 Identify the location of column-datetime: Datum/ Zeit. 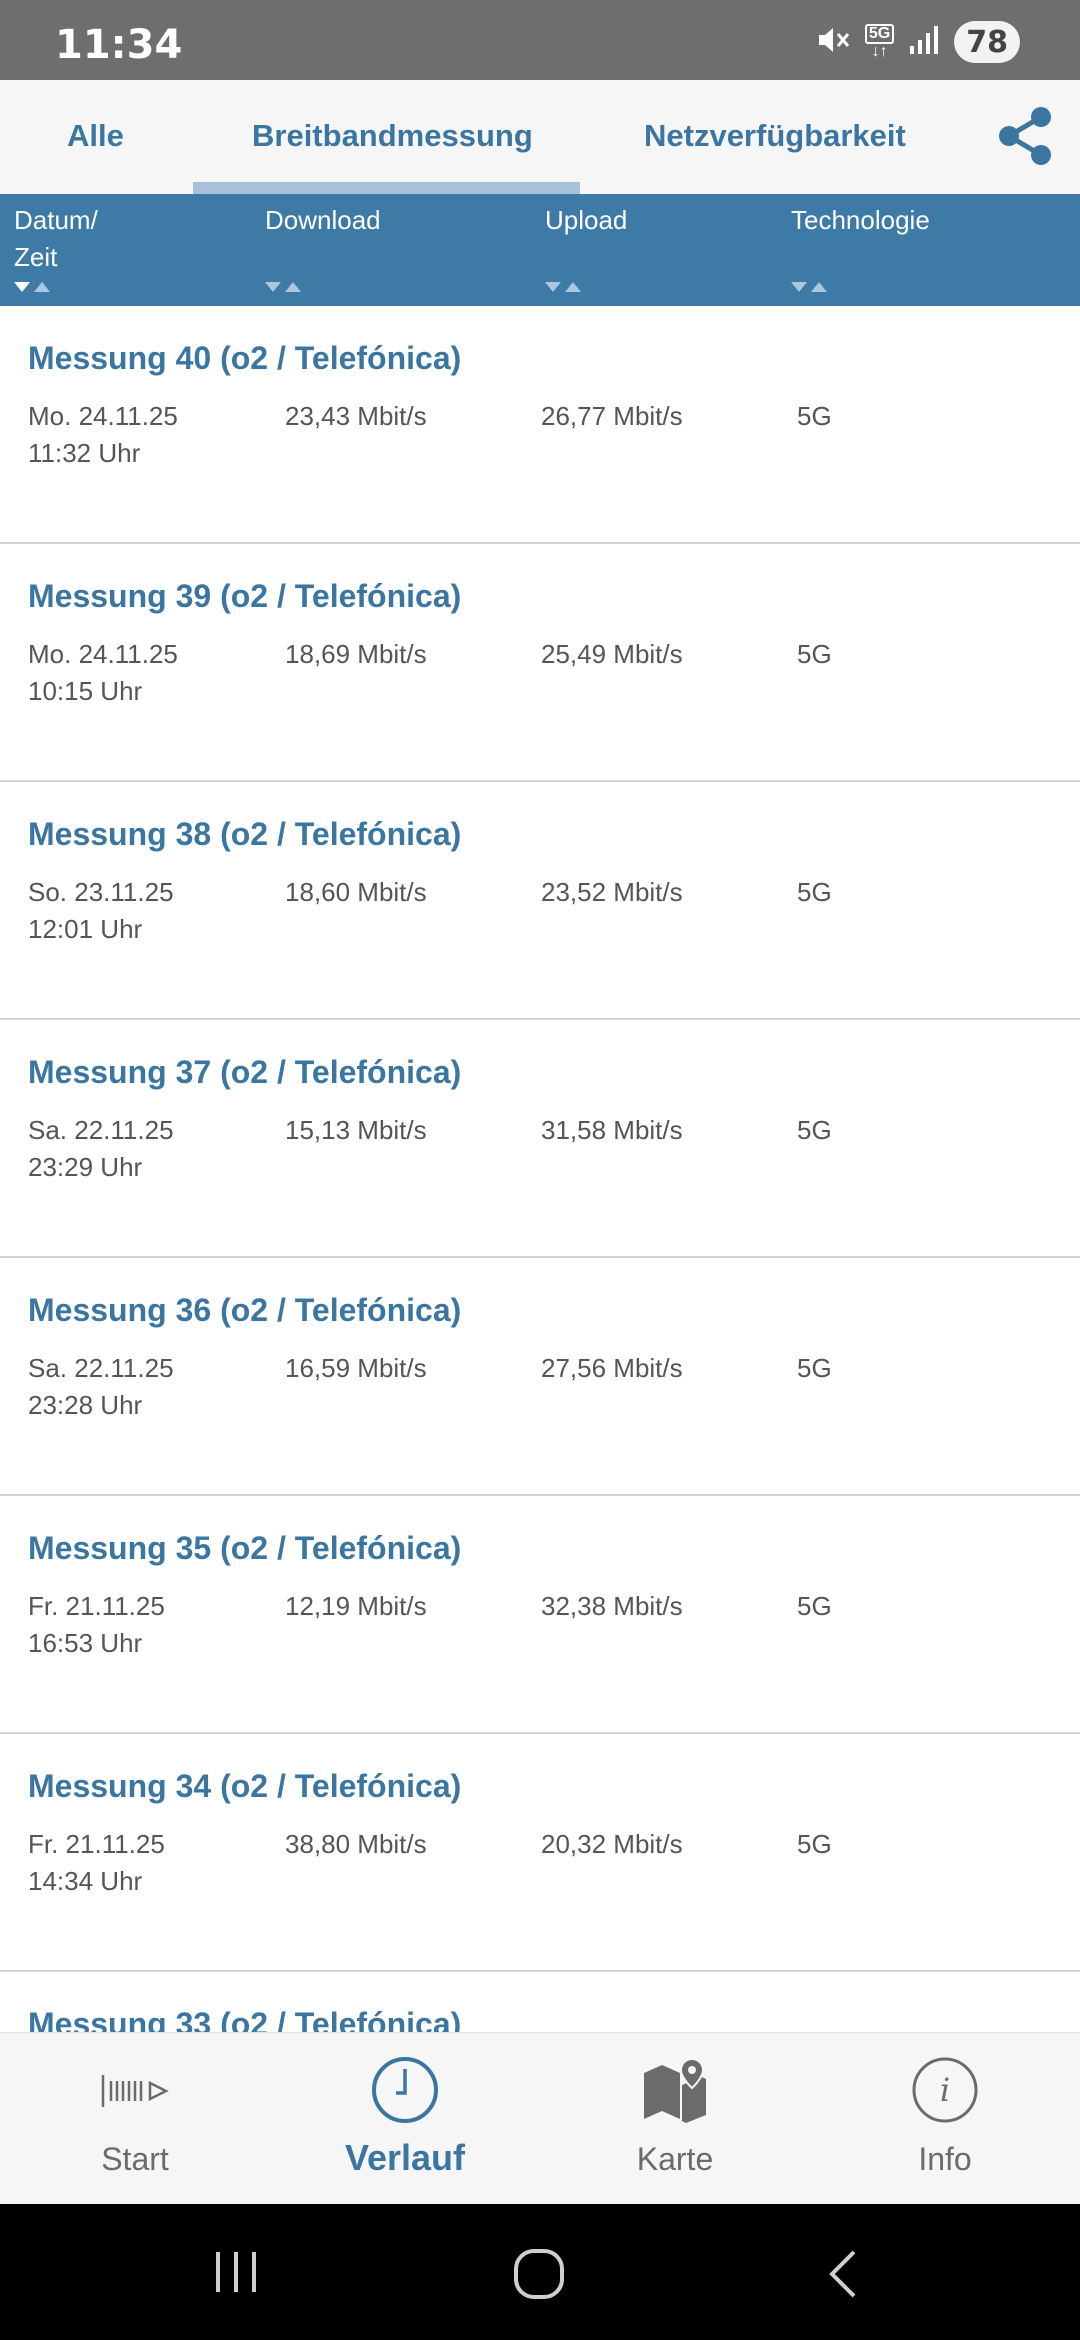
(56, 239).